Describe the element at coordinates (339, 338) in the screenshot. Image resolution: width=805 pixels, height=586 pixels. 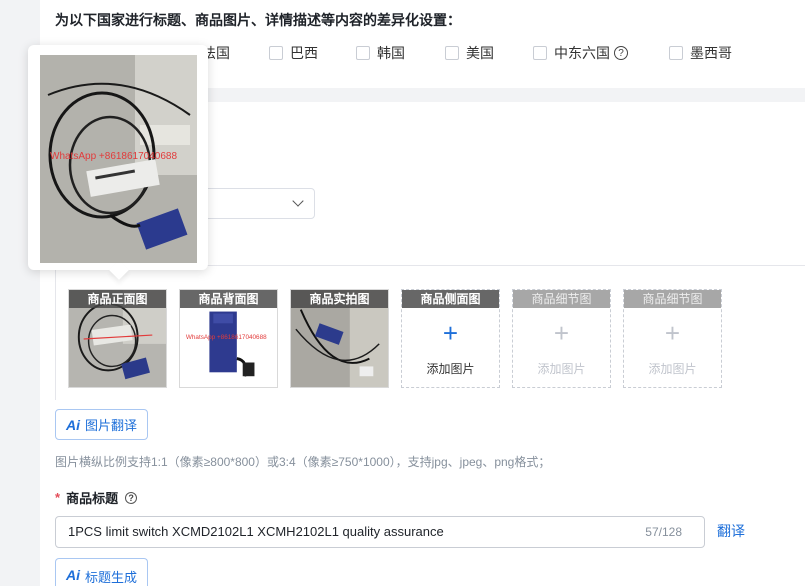
I see `image-slot-real-shot: 商品实拍图` at that location.